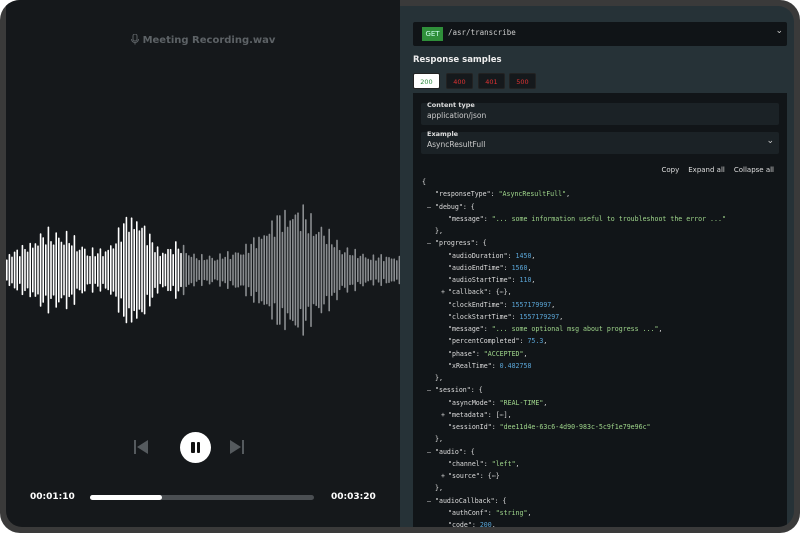 The height and width of the screenshot is (533, 800). I want to click on json-key: "clockStartTime", so click(480, 316).